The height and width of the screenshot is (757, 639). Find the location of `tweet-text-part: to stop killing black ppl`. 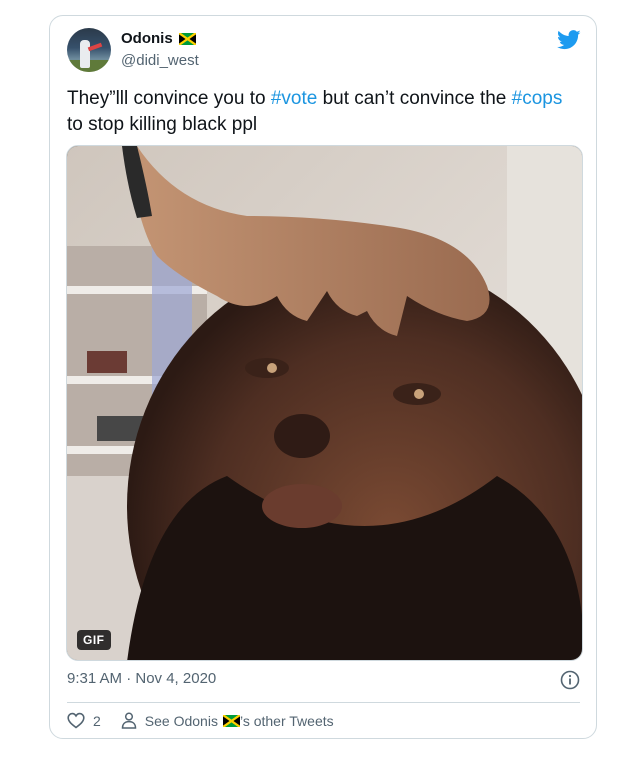

tweet-text-part: to stop killing black ppl is located at coordinates (162, 124).